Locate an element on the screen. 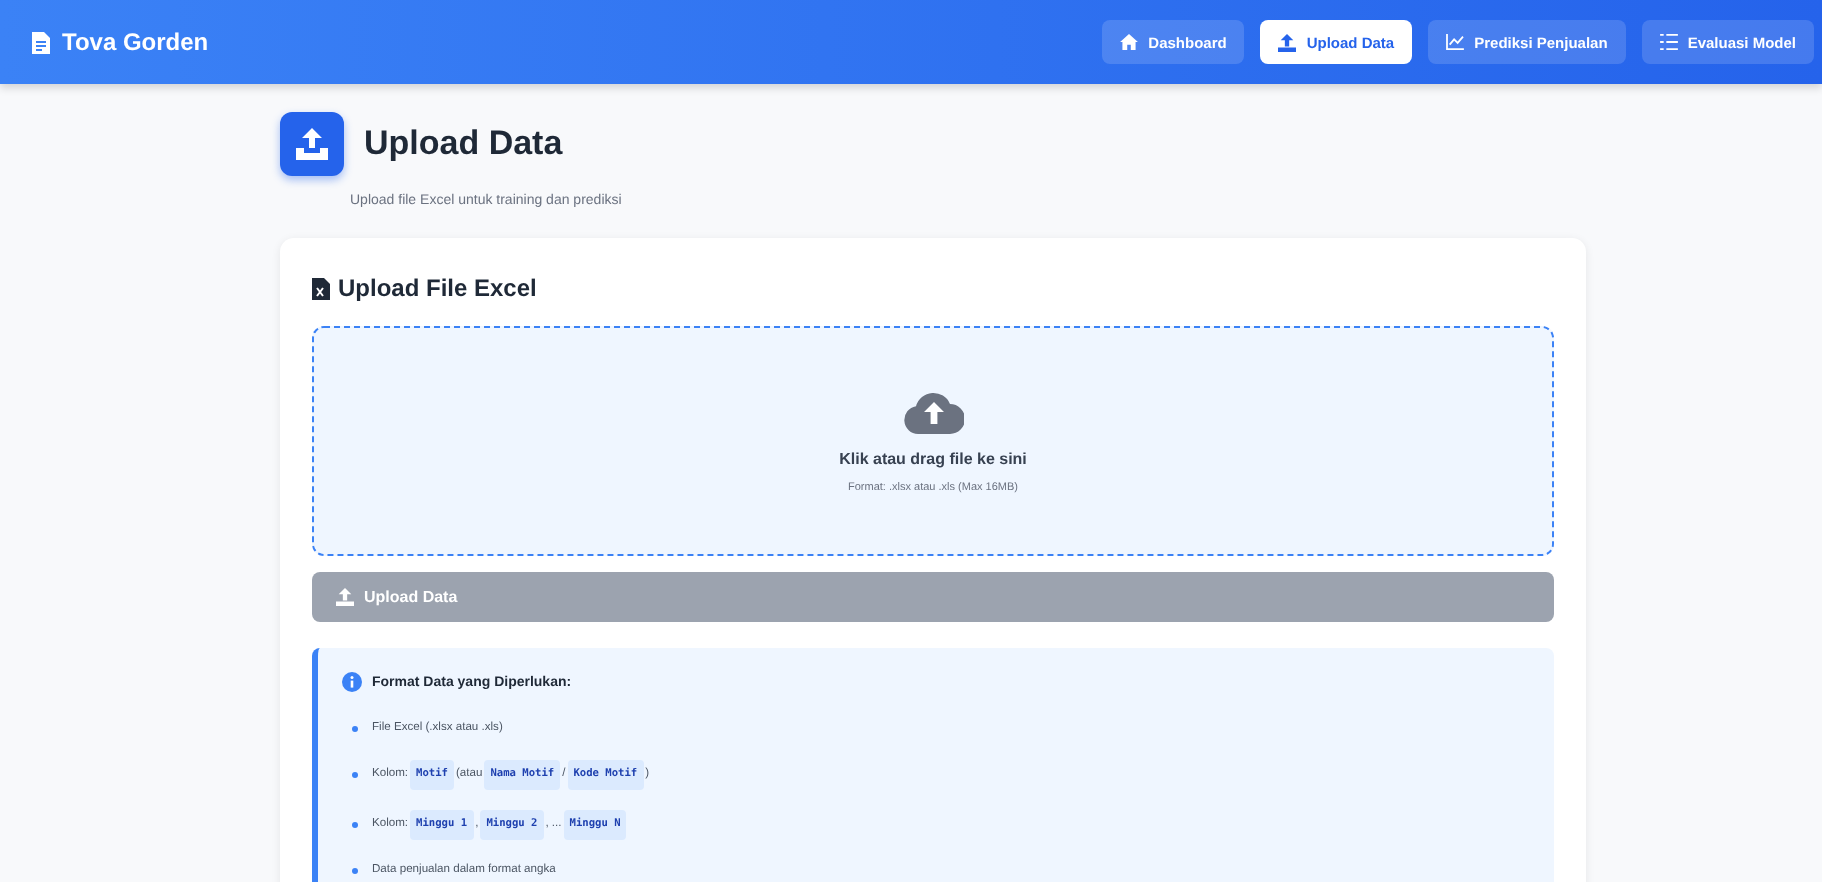  dropzone-text: Klik atau drag file ke sini is located at coordinates (933, 458).